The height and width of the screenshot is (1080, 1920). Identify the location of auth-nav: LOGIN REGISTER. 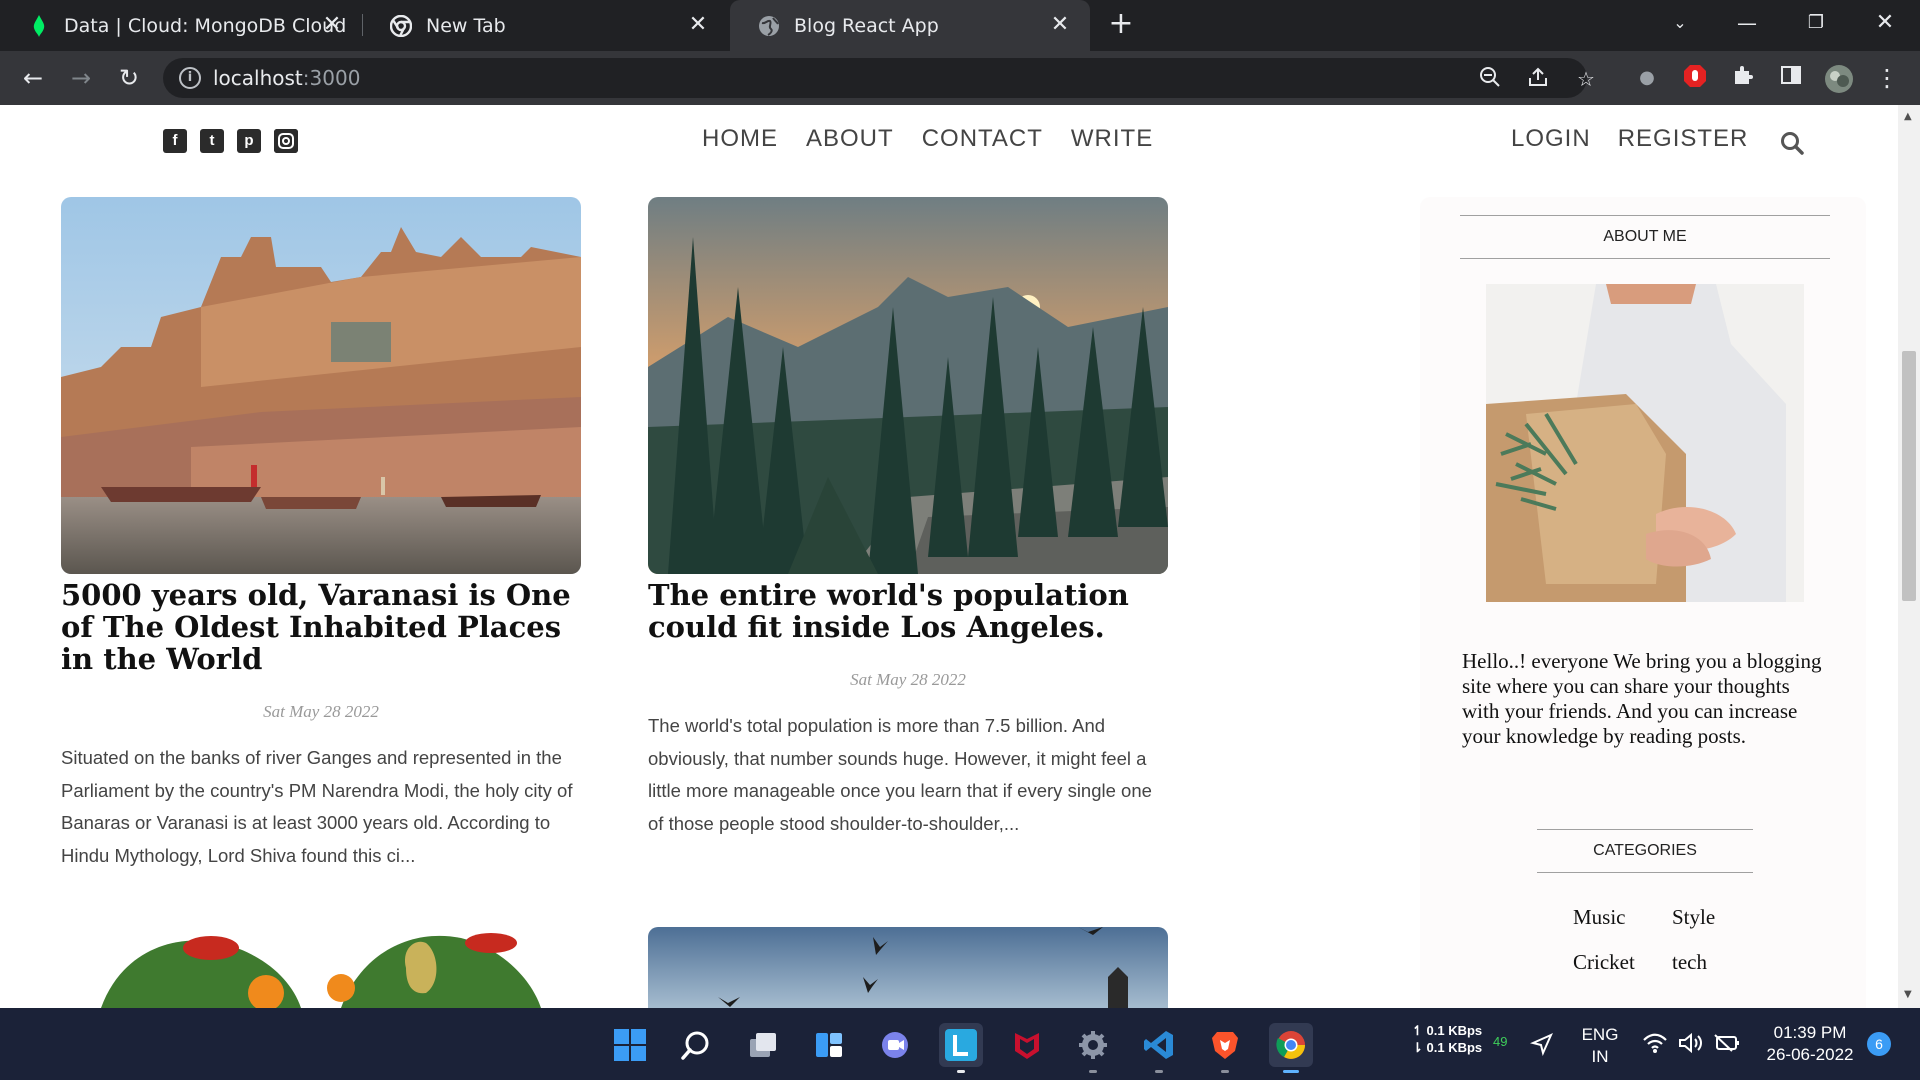
(1629, 139).